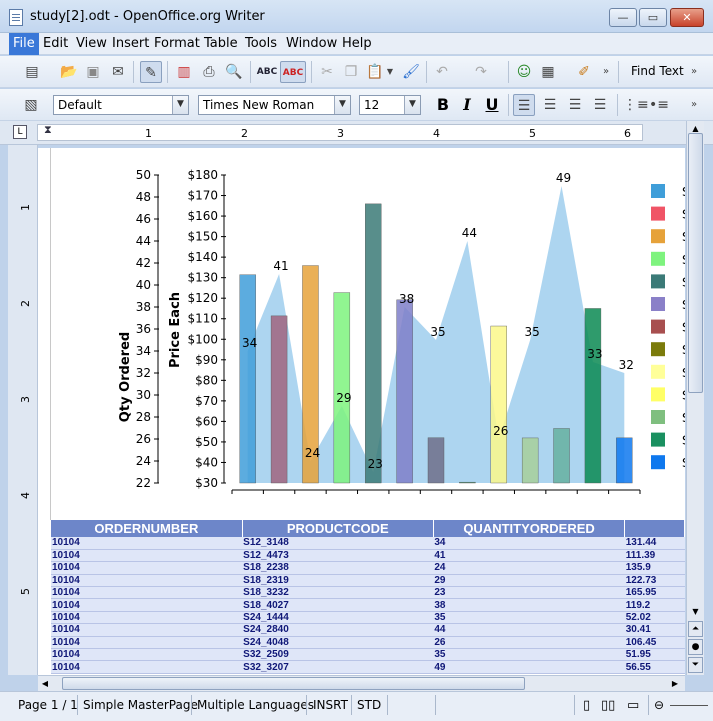  I want to click on undo-icon: ↶, so click(442, 72).